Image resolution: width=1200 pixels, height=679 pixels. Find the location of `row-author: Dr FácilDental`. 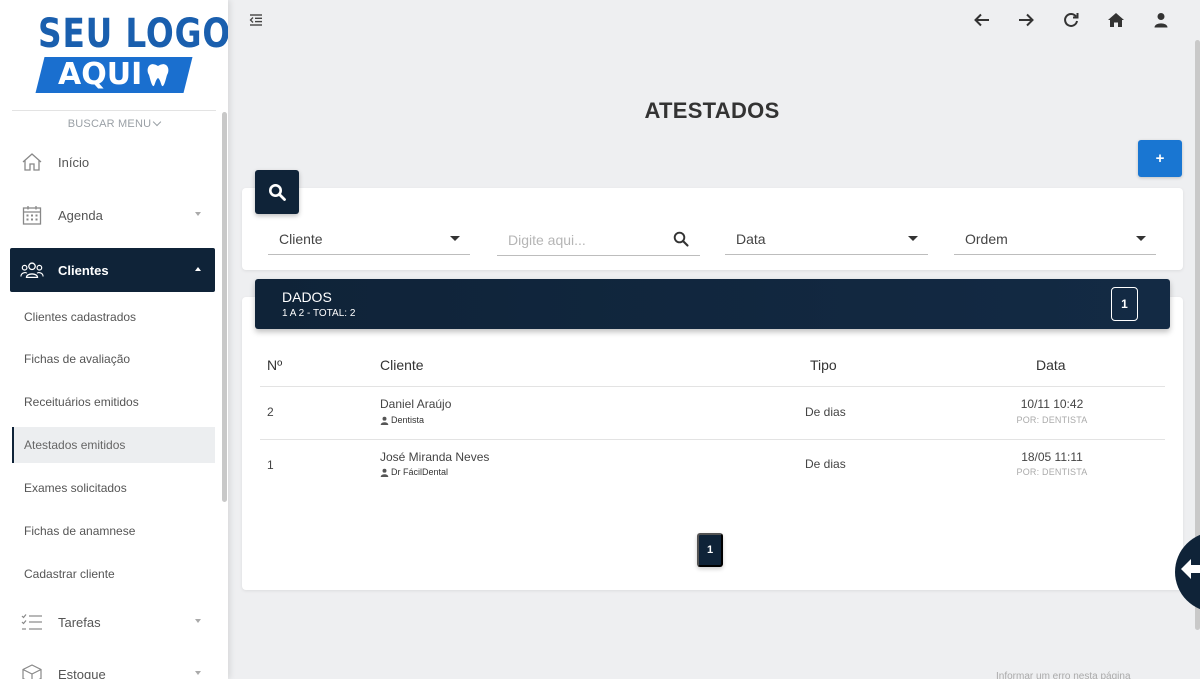

row-author: Dr FácilDental is located at coordinates (414, 472).